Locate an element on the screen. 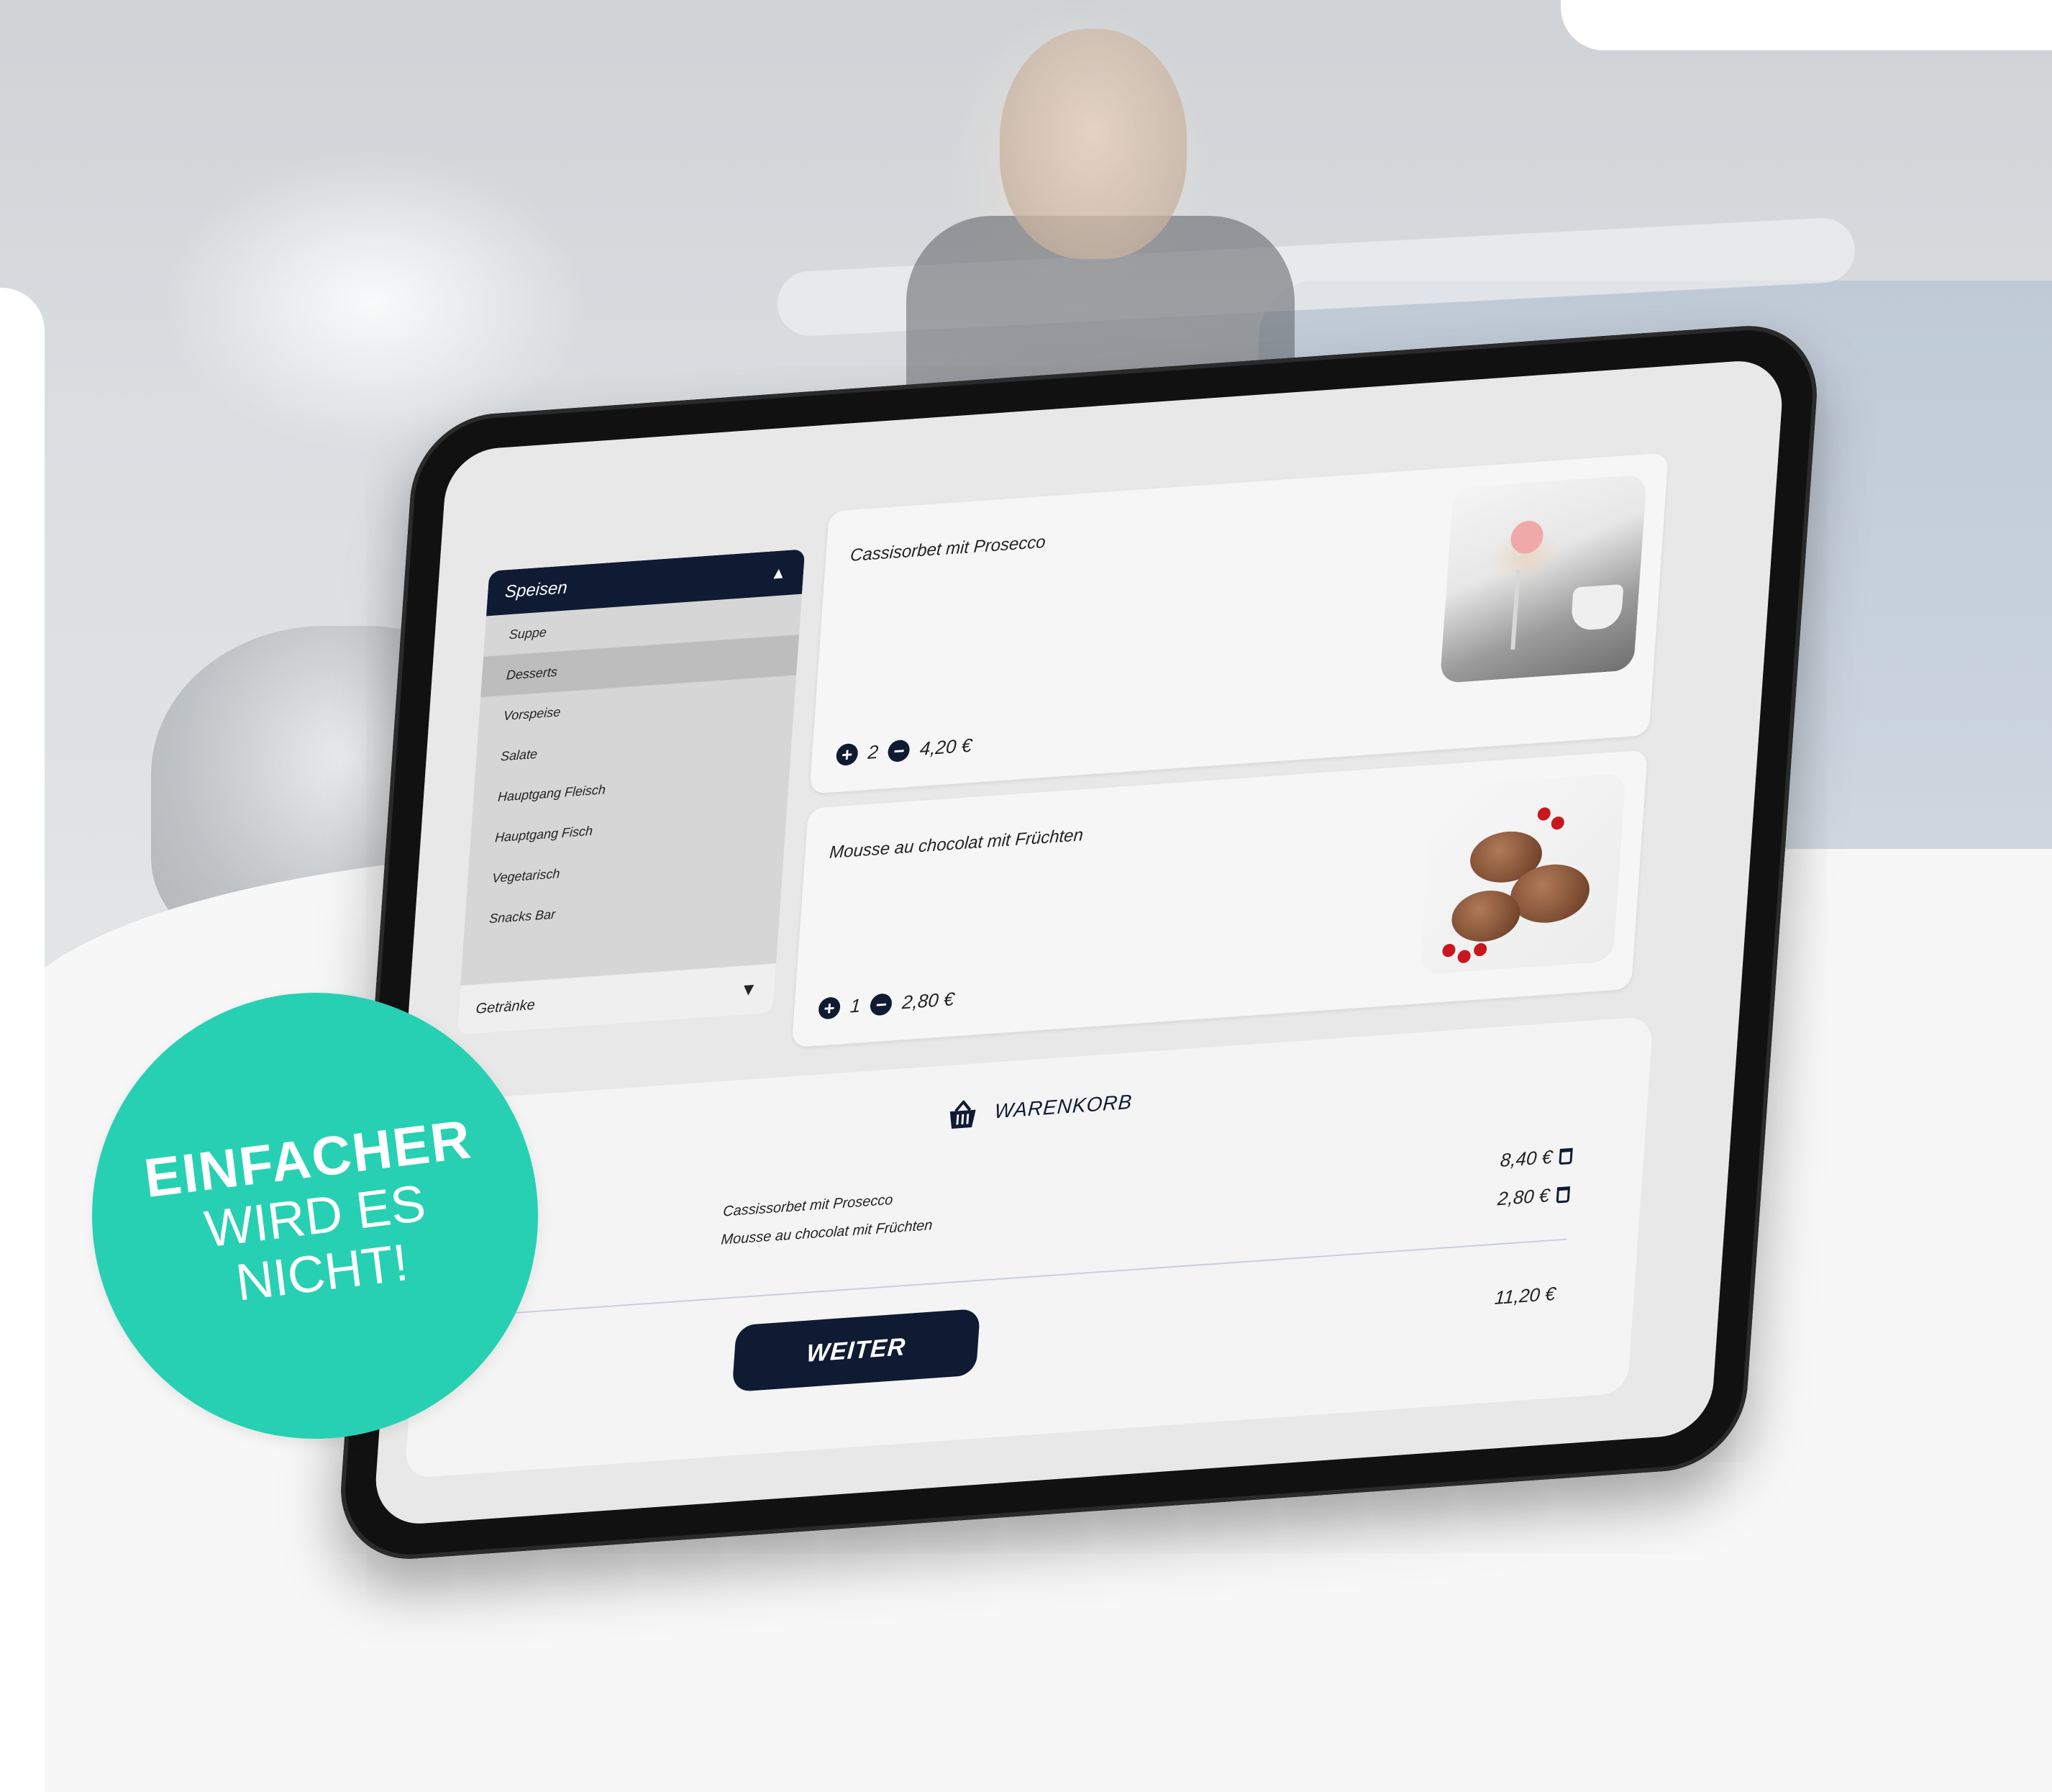 Image resolution: width=2052 pixels, height=1792 pixels. mousse-image is located at coordinates (1522, 874).